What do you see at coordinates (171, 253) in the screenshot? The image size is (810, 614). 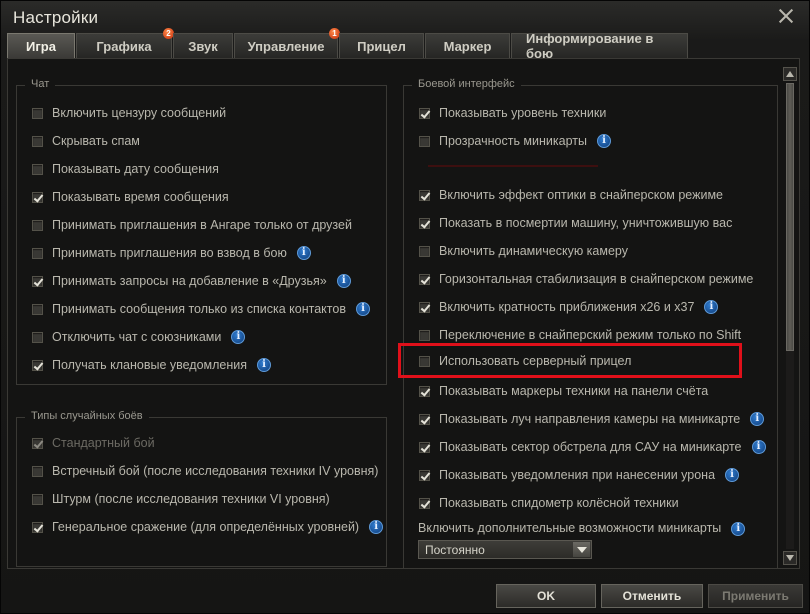 I see `chat-option: Принимать приглашения во взвод в бою i` at bounding box center [171, 253].